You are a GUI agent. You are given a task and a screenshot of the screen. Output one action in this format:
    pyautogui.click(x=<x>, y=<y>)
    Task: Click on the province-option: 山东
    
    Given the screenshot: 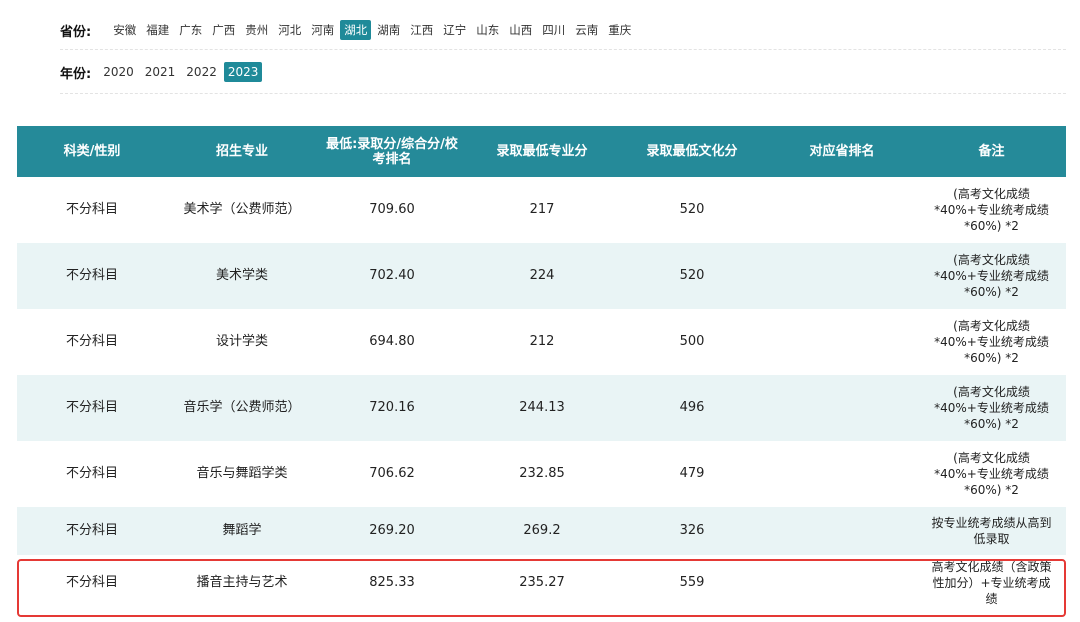 What is the action you would take?
    pyautogui.click(x=487, y=30)
    